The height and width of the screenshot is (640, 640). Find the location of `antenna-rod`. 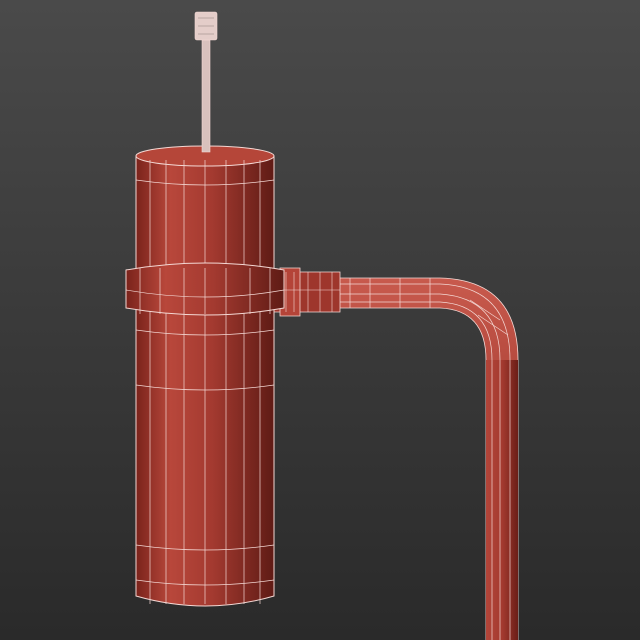

antenna-rod is located at coordinates (206, 96).